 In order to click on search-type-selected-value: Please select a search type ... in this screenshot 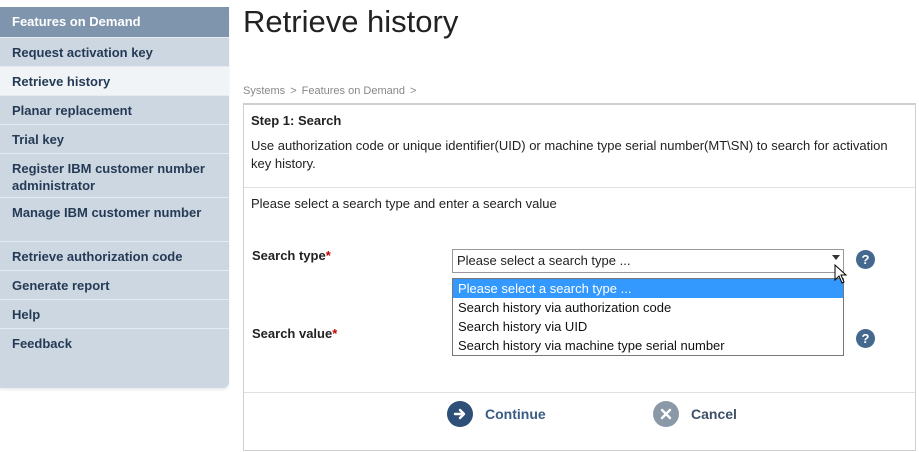, I will do `click(544, 260)`.